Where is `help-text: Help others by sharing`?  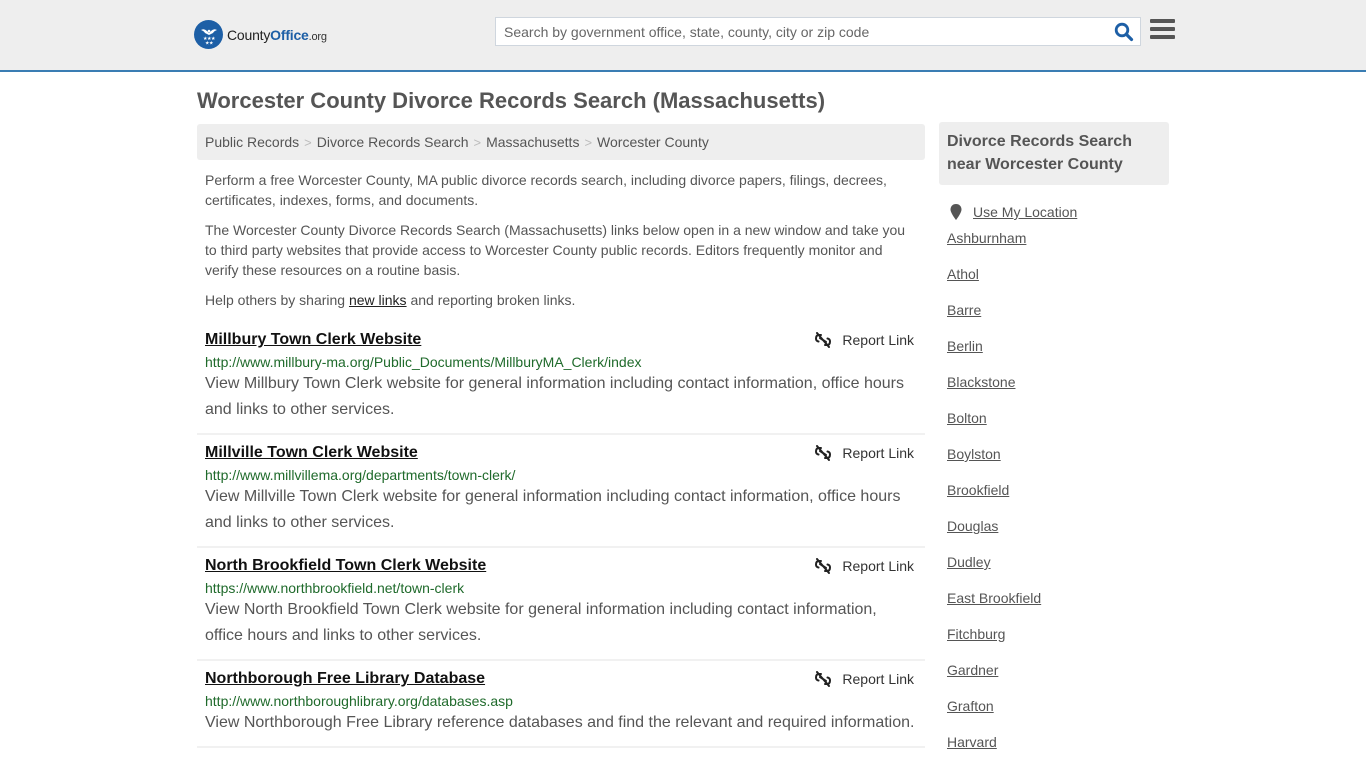 help-text: Help others by sharing is located at coordinates (277, 300).